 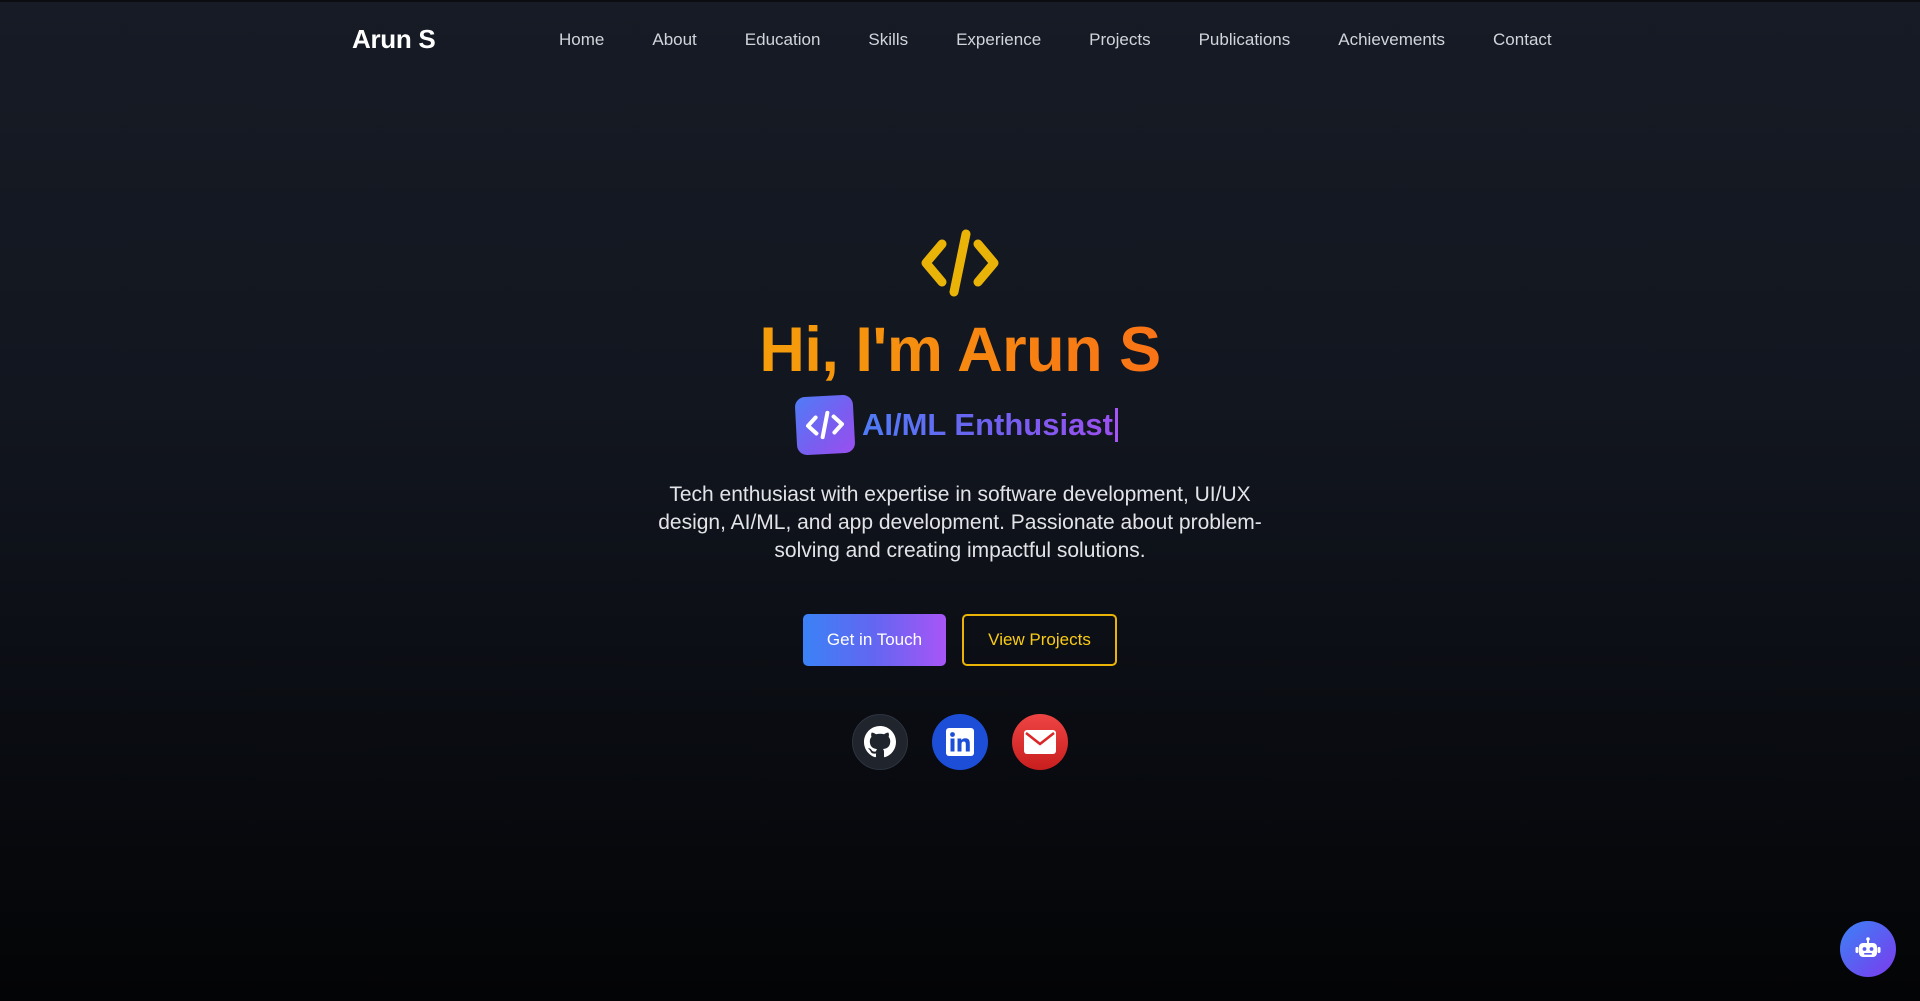 I want to click on email-icon, so click(x=1040, y=742).